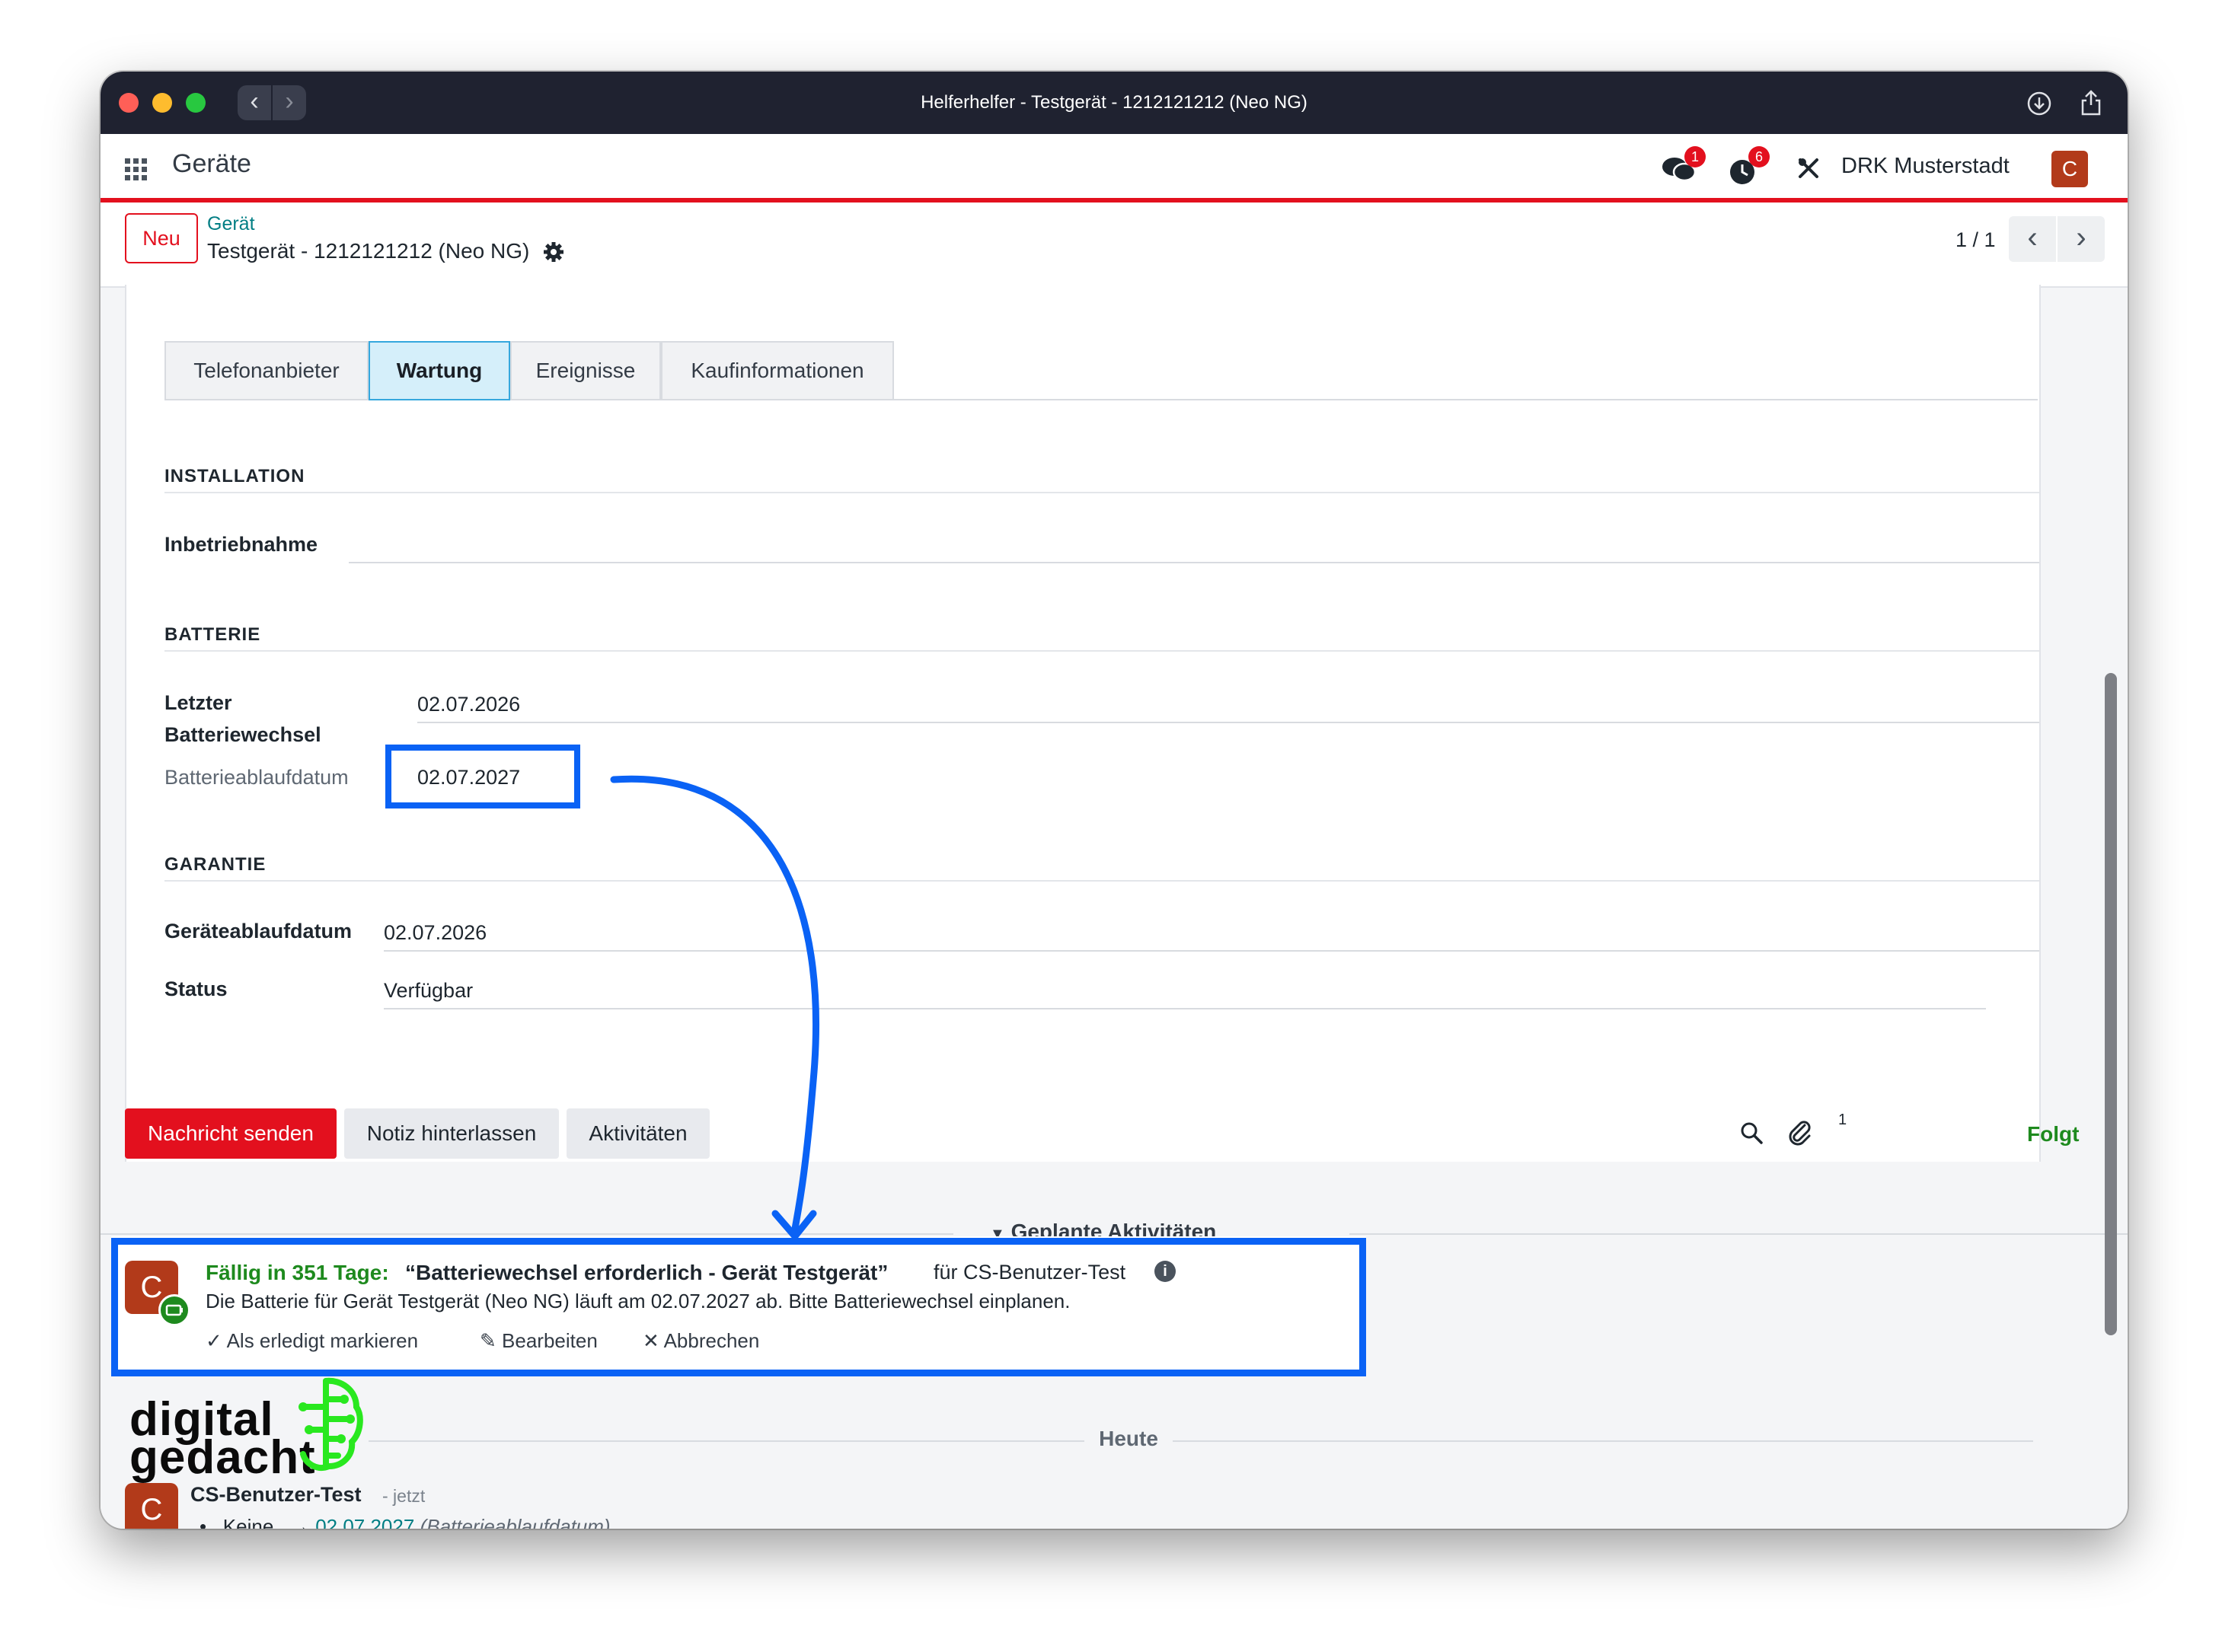 The image size is (2222, 1652). Describe the element at coordinates (715, 1007) in the screenshot. I see `annotation-arrow` at that location.